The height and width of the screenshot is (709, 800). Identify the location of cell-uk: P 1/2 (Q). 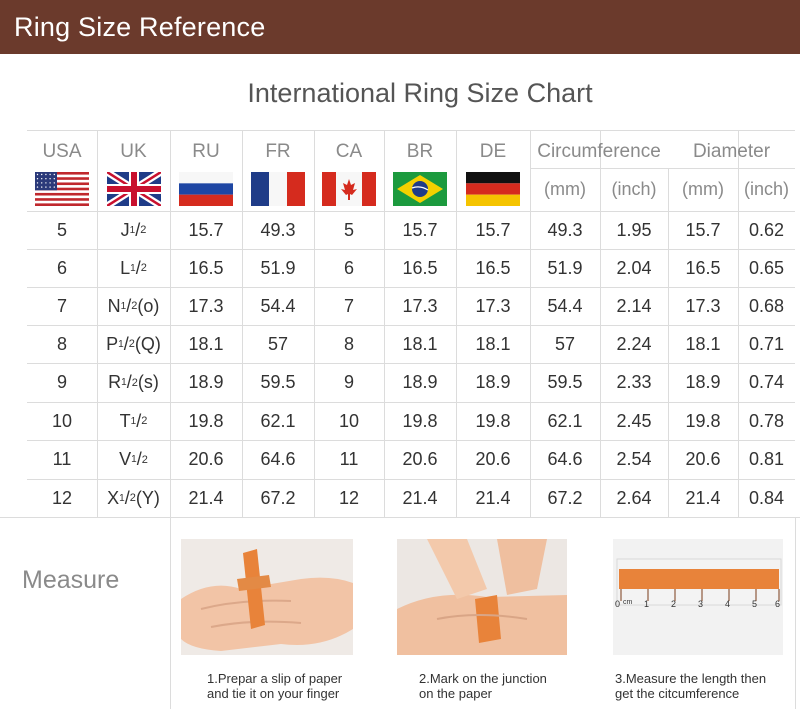
(133, 344).